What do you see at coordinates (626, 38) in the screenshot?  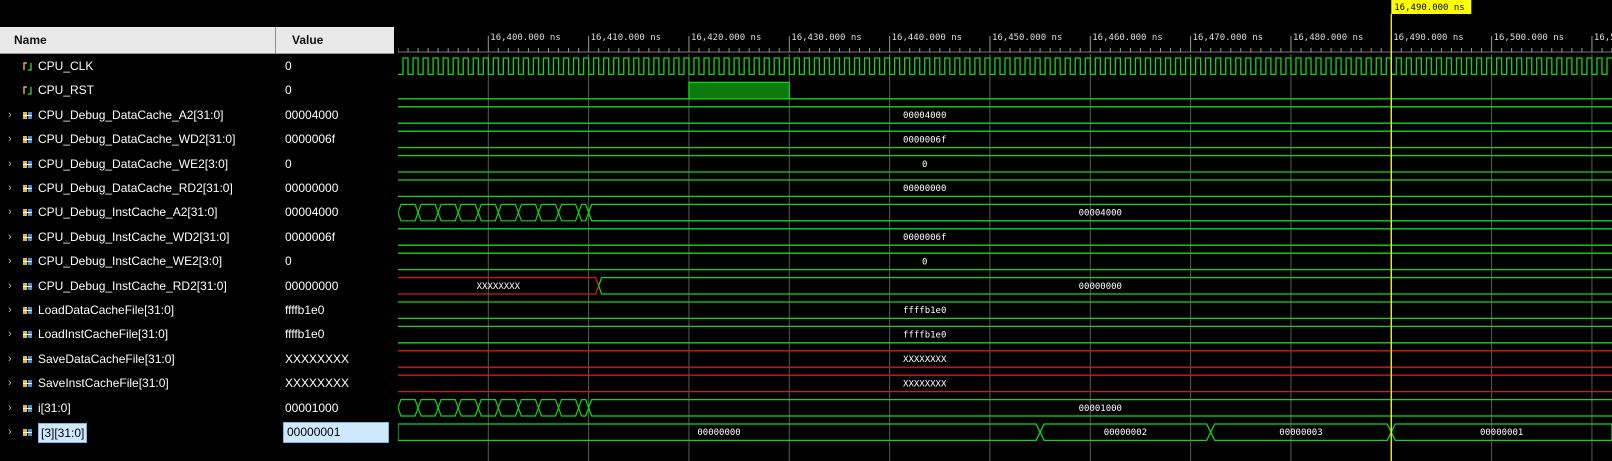 I see `time-tick-label: 16,410.000 ns` at bounding box center [626, 38].